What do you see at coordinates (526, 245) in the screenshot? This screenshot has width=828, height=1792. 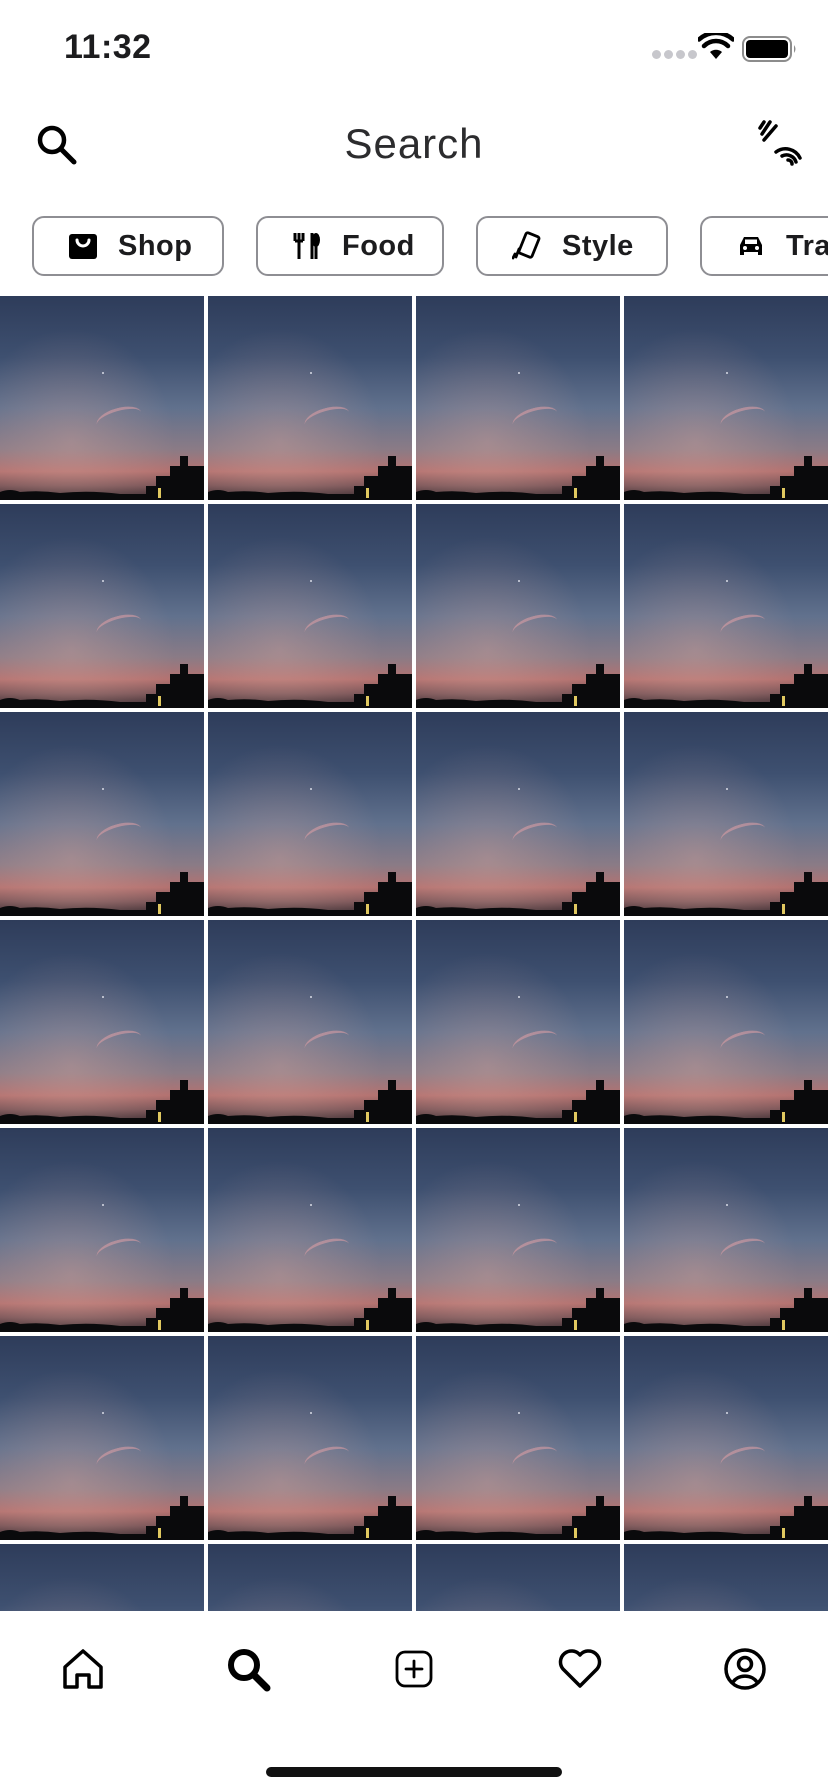 I see `style-icon` at bounding box center [526, 245].